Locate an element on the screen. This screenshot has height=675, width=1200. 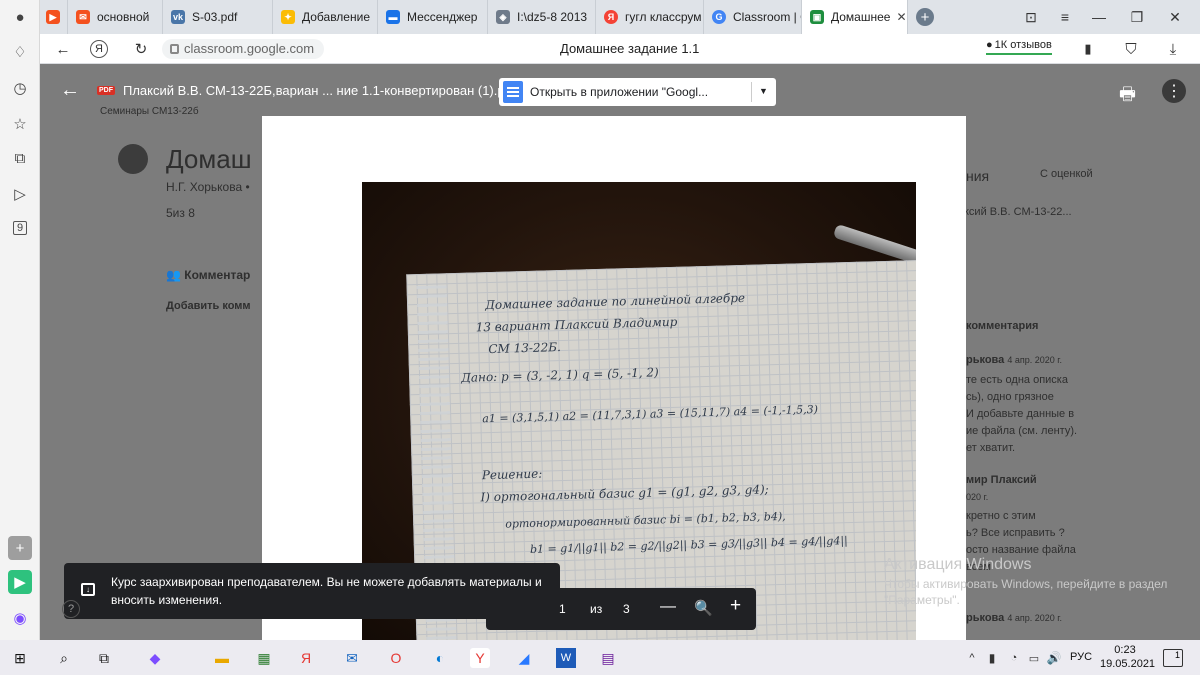
close-icon: ✕ is located at coordinates (901, 17).